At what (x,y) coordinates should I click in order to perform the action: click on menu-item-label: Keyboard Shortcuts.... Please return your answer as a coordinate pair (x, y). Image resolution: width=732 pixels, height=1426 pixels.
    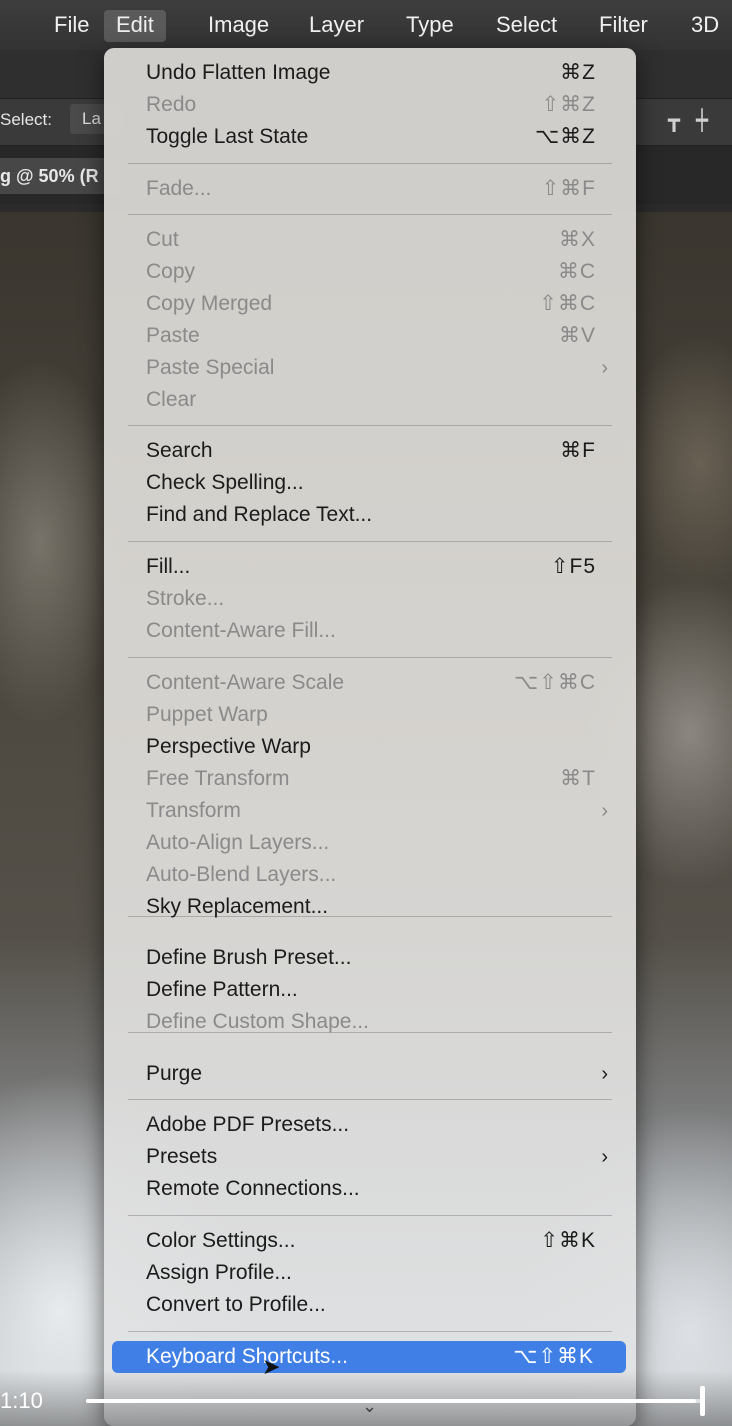
    Looking at the image, I should click on (247, 1356).